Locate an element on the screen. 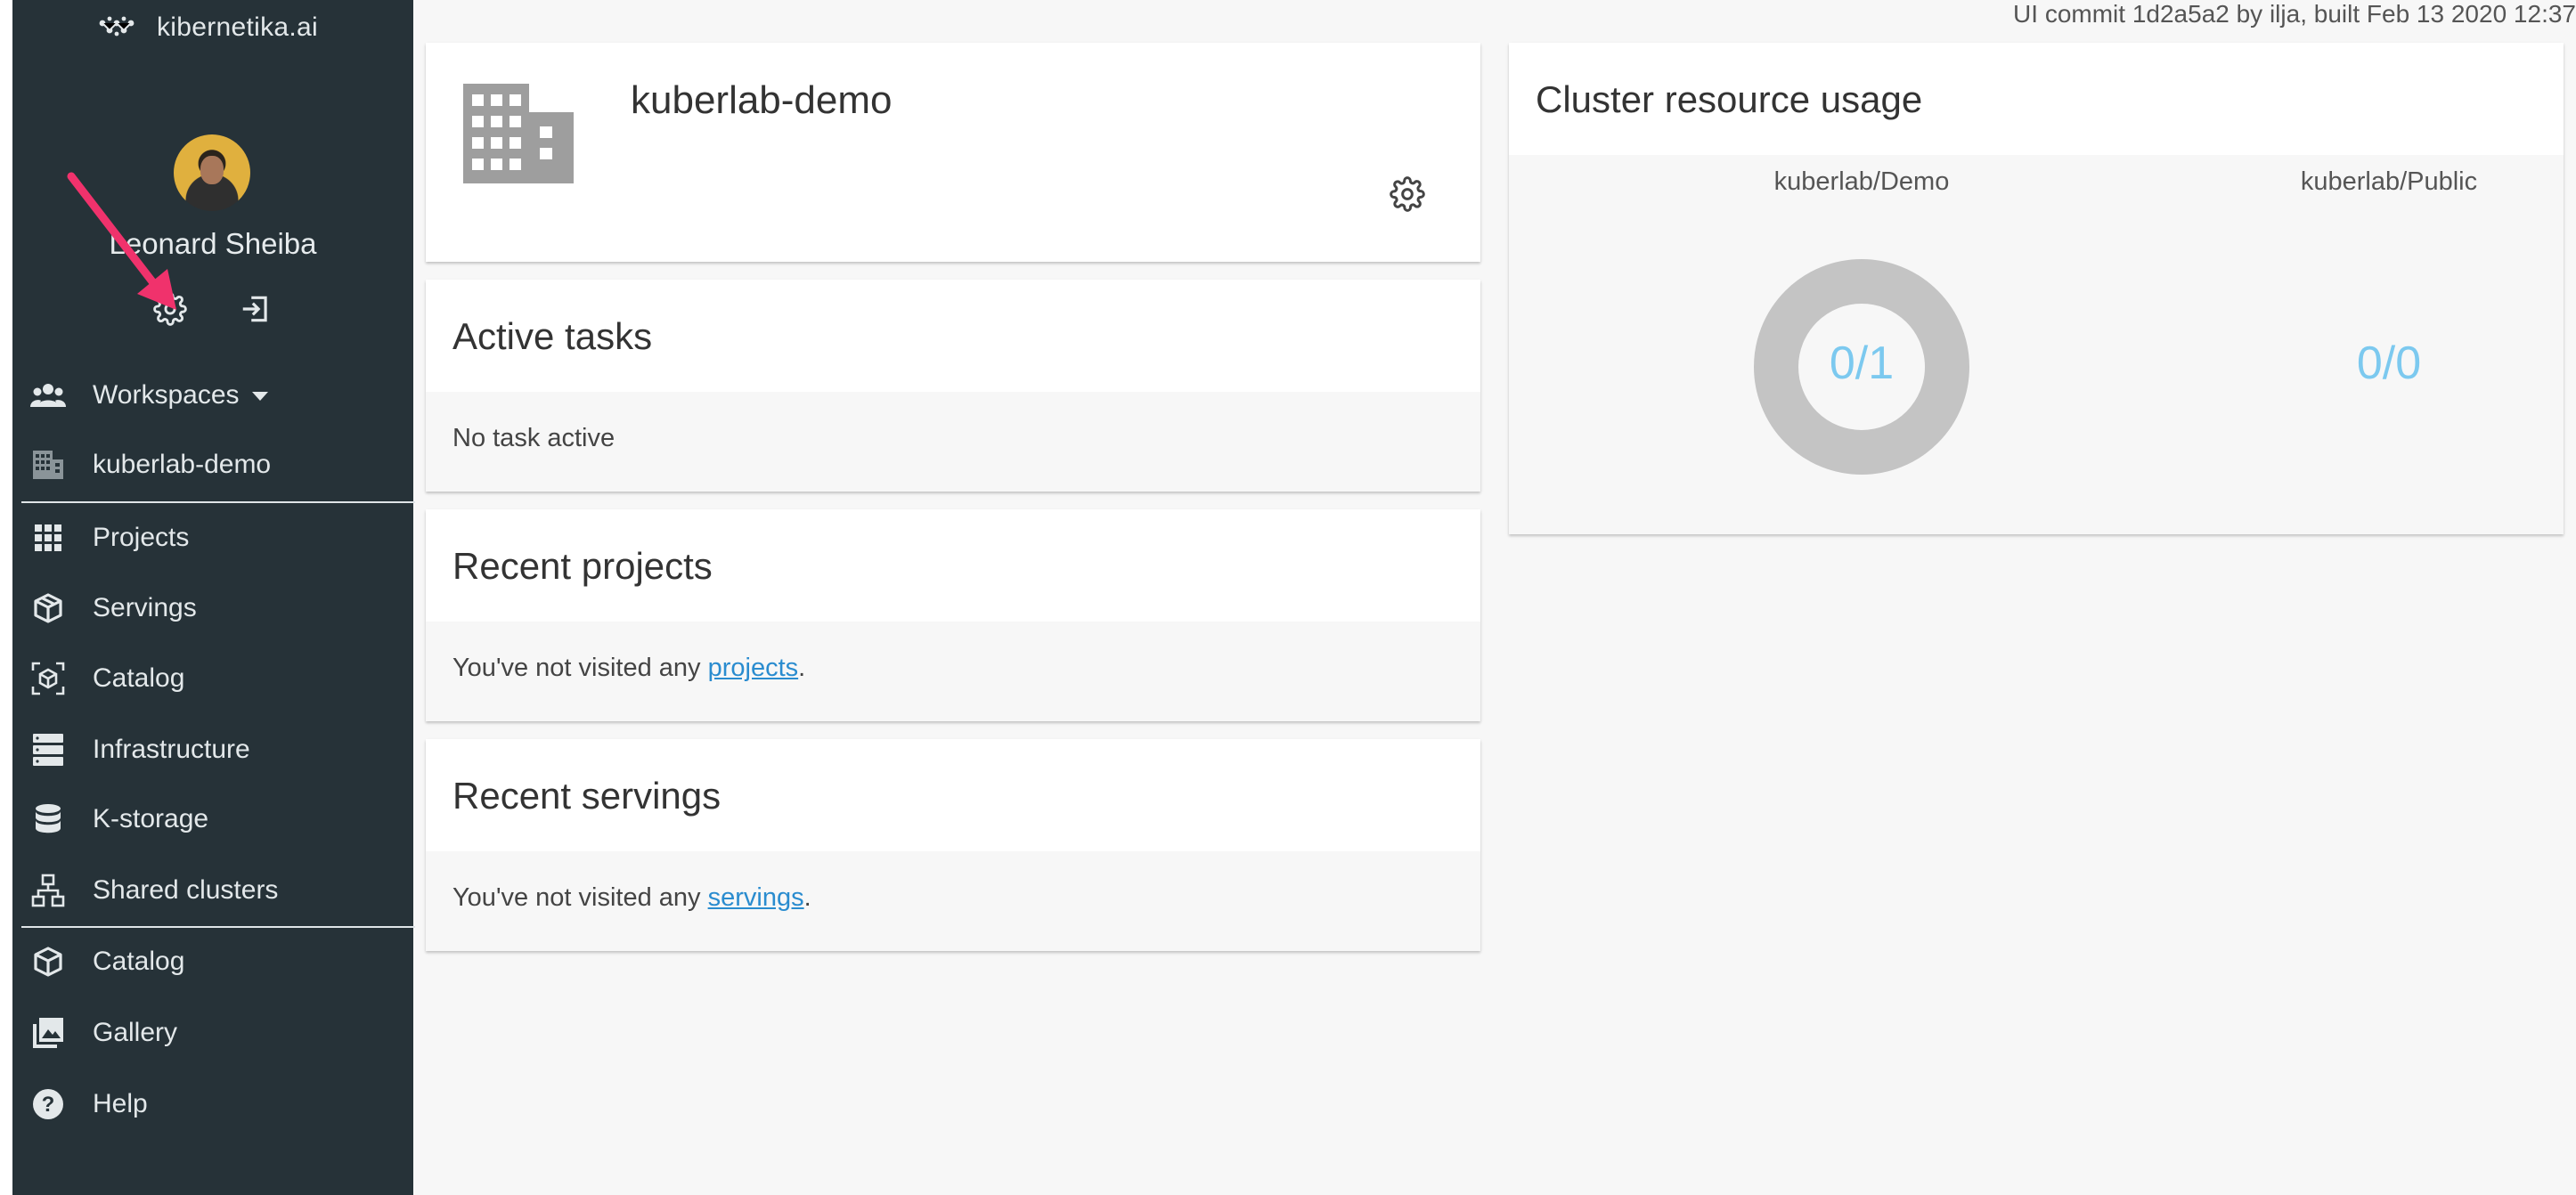  workspace-title: kuberlab-demo is located at coordinates (762, 100).